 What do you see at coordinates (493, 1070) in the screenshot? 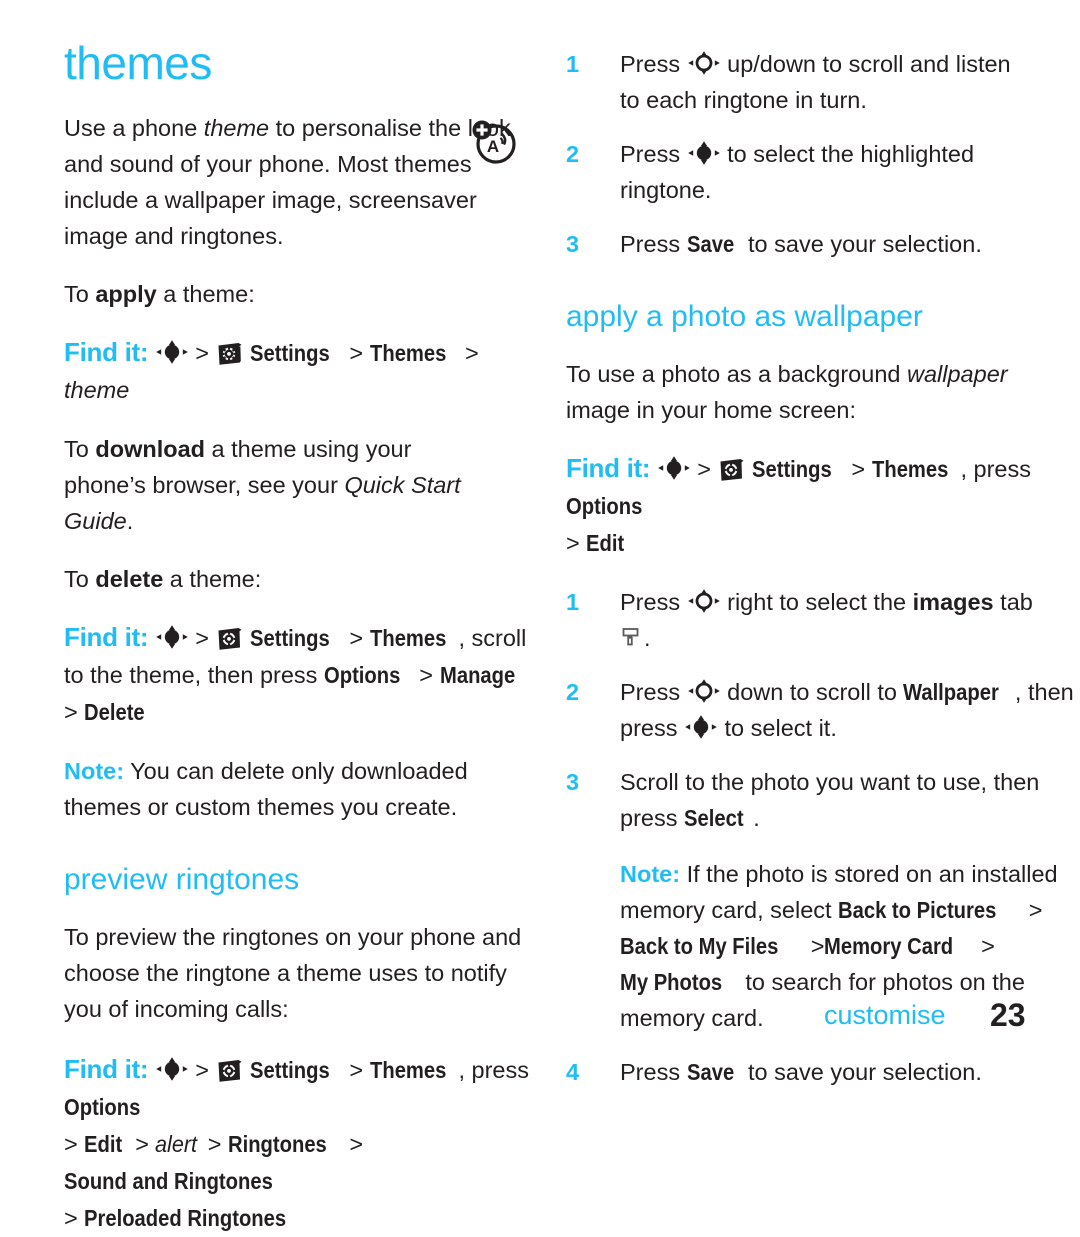
I see `findit-preview-mid: , press` at bounding box center [493, 1070].